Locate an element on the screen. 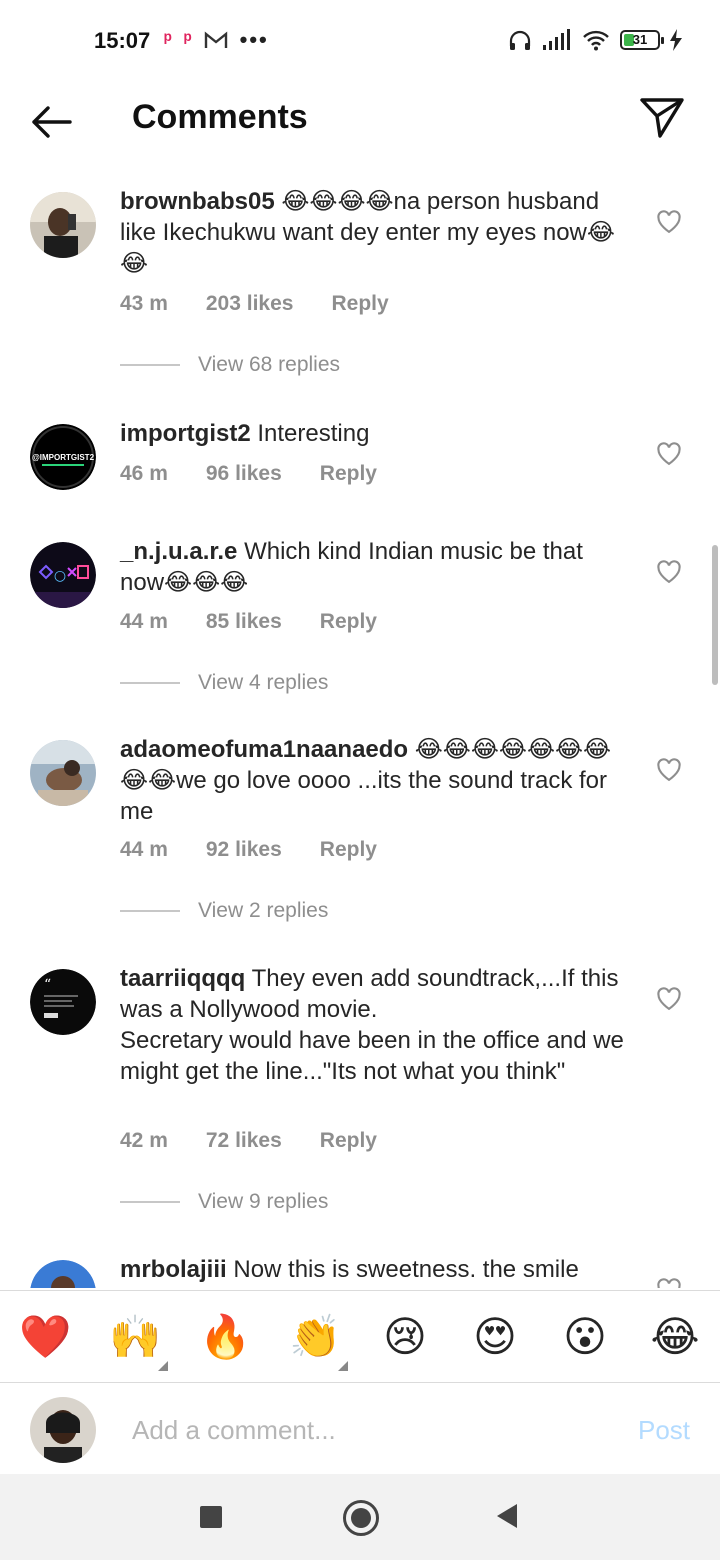 This screenshot has height=1560, width=720. comment-input is located at coordinates (372, 1430).